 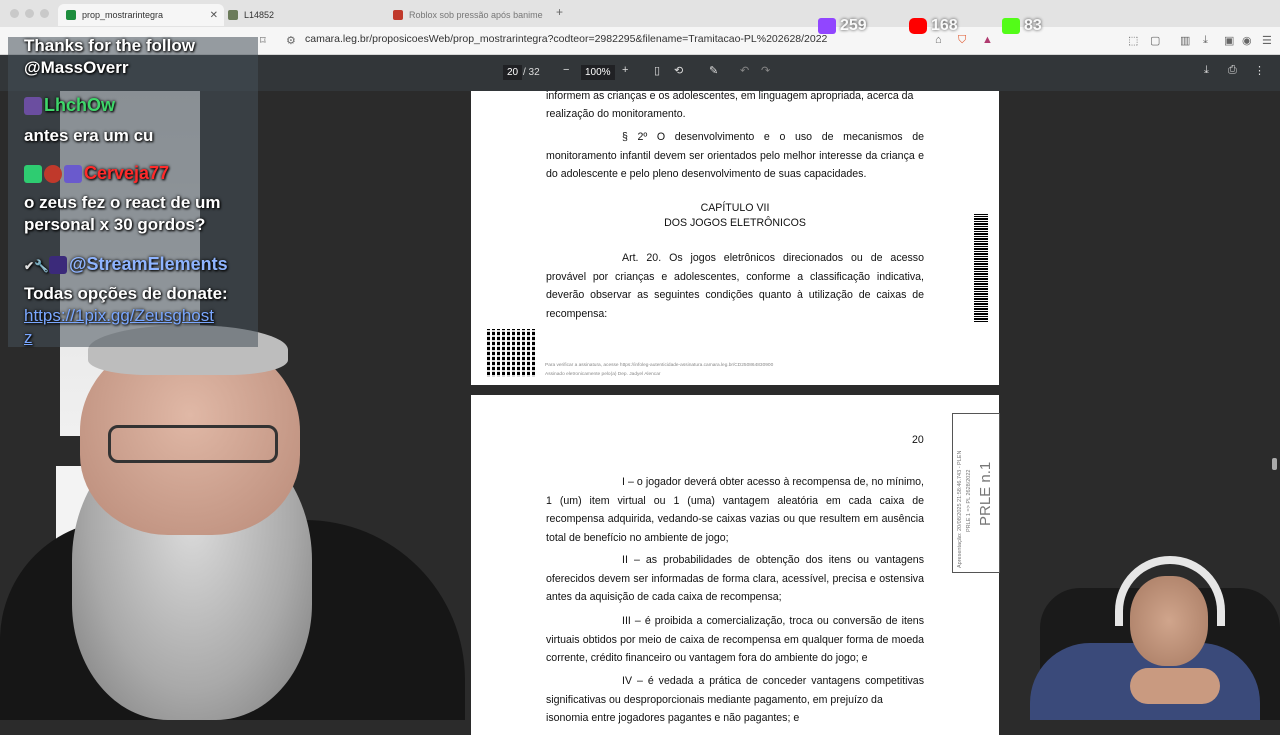 What do you see at coordinates (1232, 70) in the screenshot?
I see `print-icon: ⎙` at bounding box center [1232, 70].